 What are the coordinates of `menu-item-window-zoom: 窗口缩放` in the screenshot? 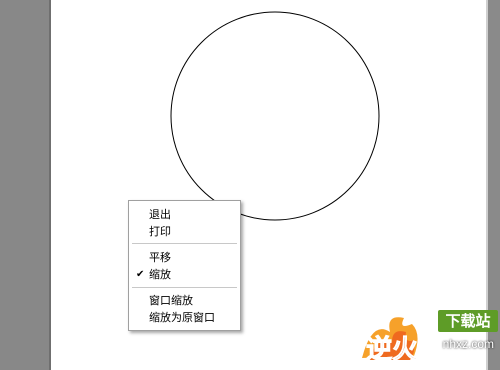 It's located at (184, 300).